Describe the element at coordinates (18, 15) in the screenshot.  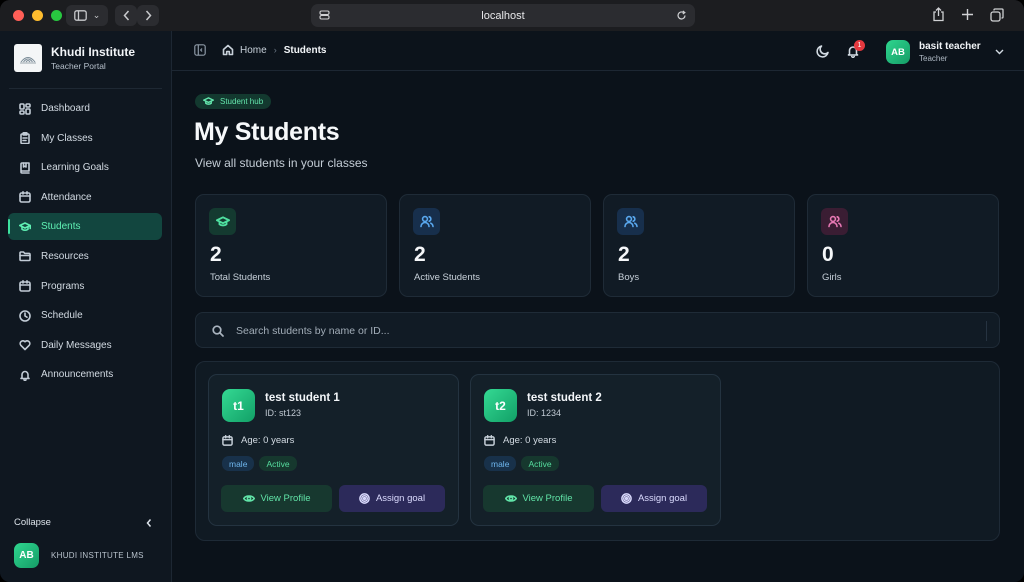
I see `close-window-button` at that location.